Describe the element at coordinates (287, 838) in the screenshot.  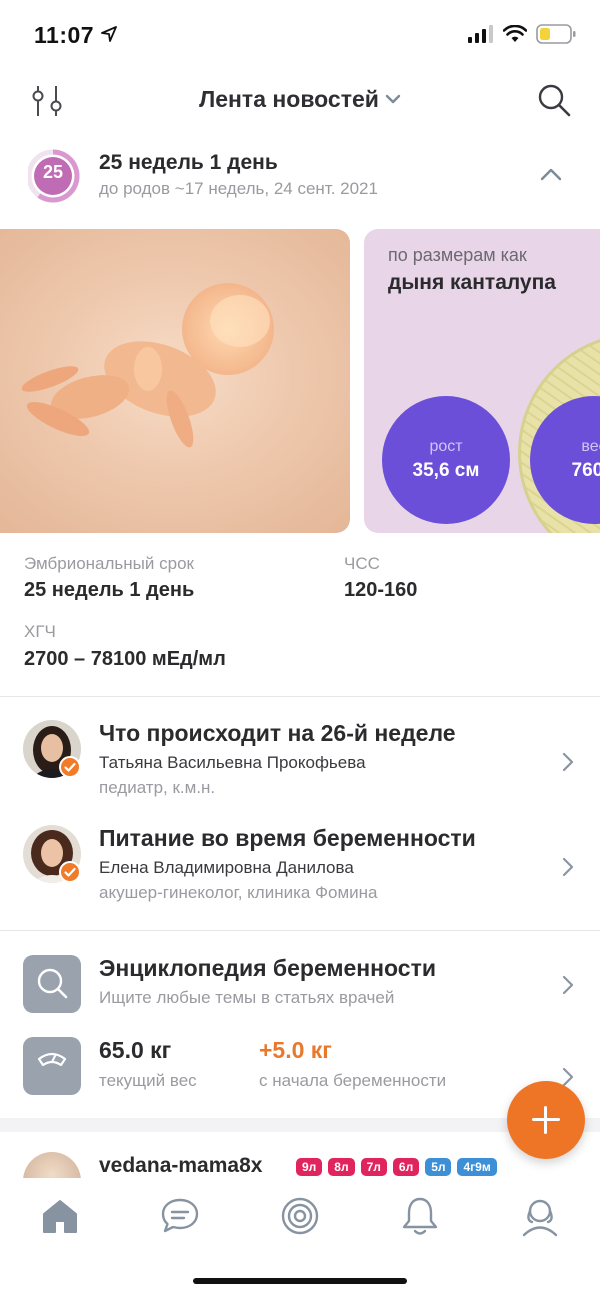
I see `article-title: Питание во время беременности` at that location.